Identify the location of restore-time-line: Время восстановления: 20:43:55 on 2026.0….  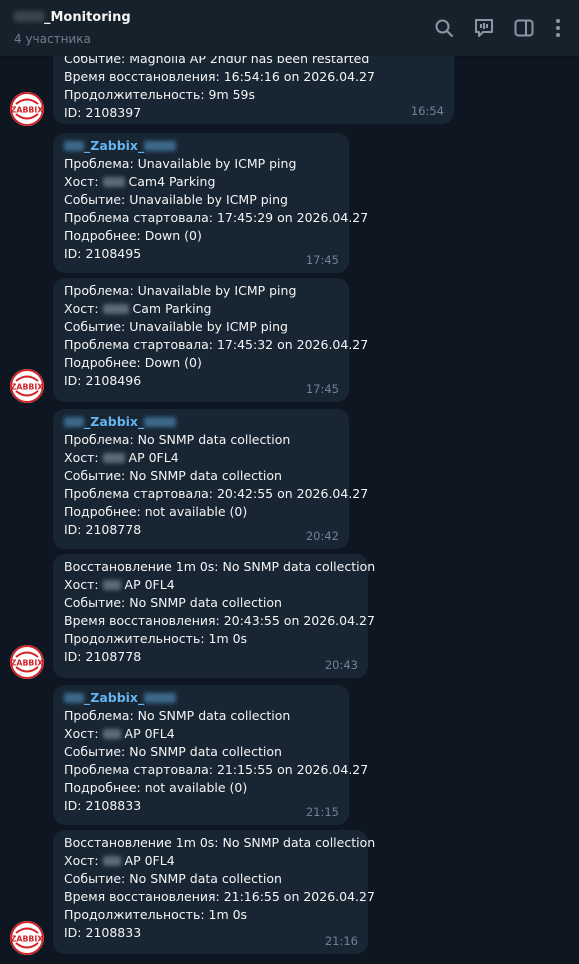
(219, 620).